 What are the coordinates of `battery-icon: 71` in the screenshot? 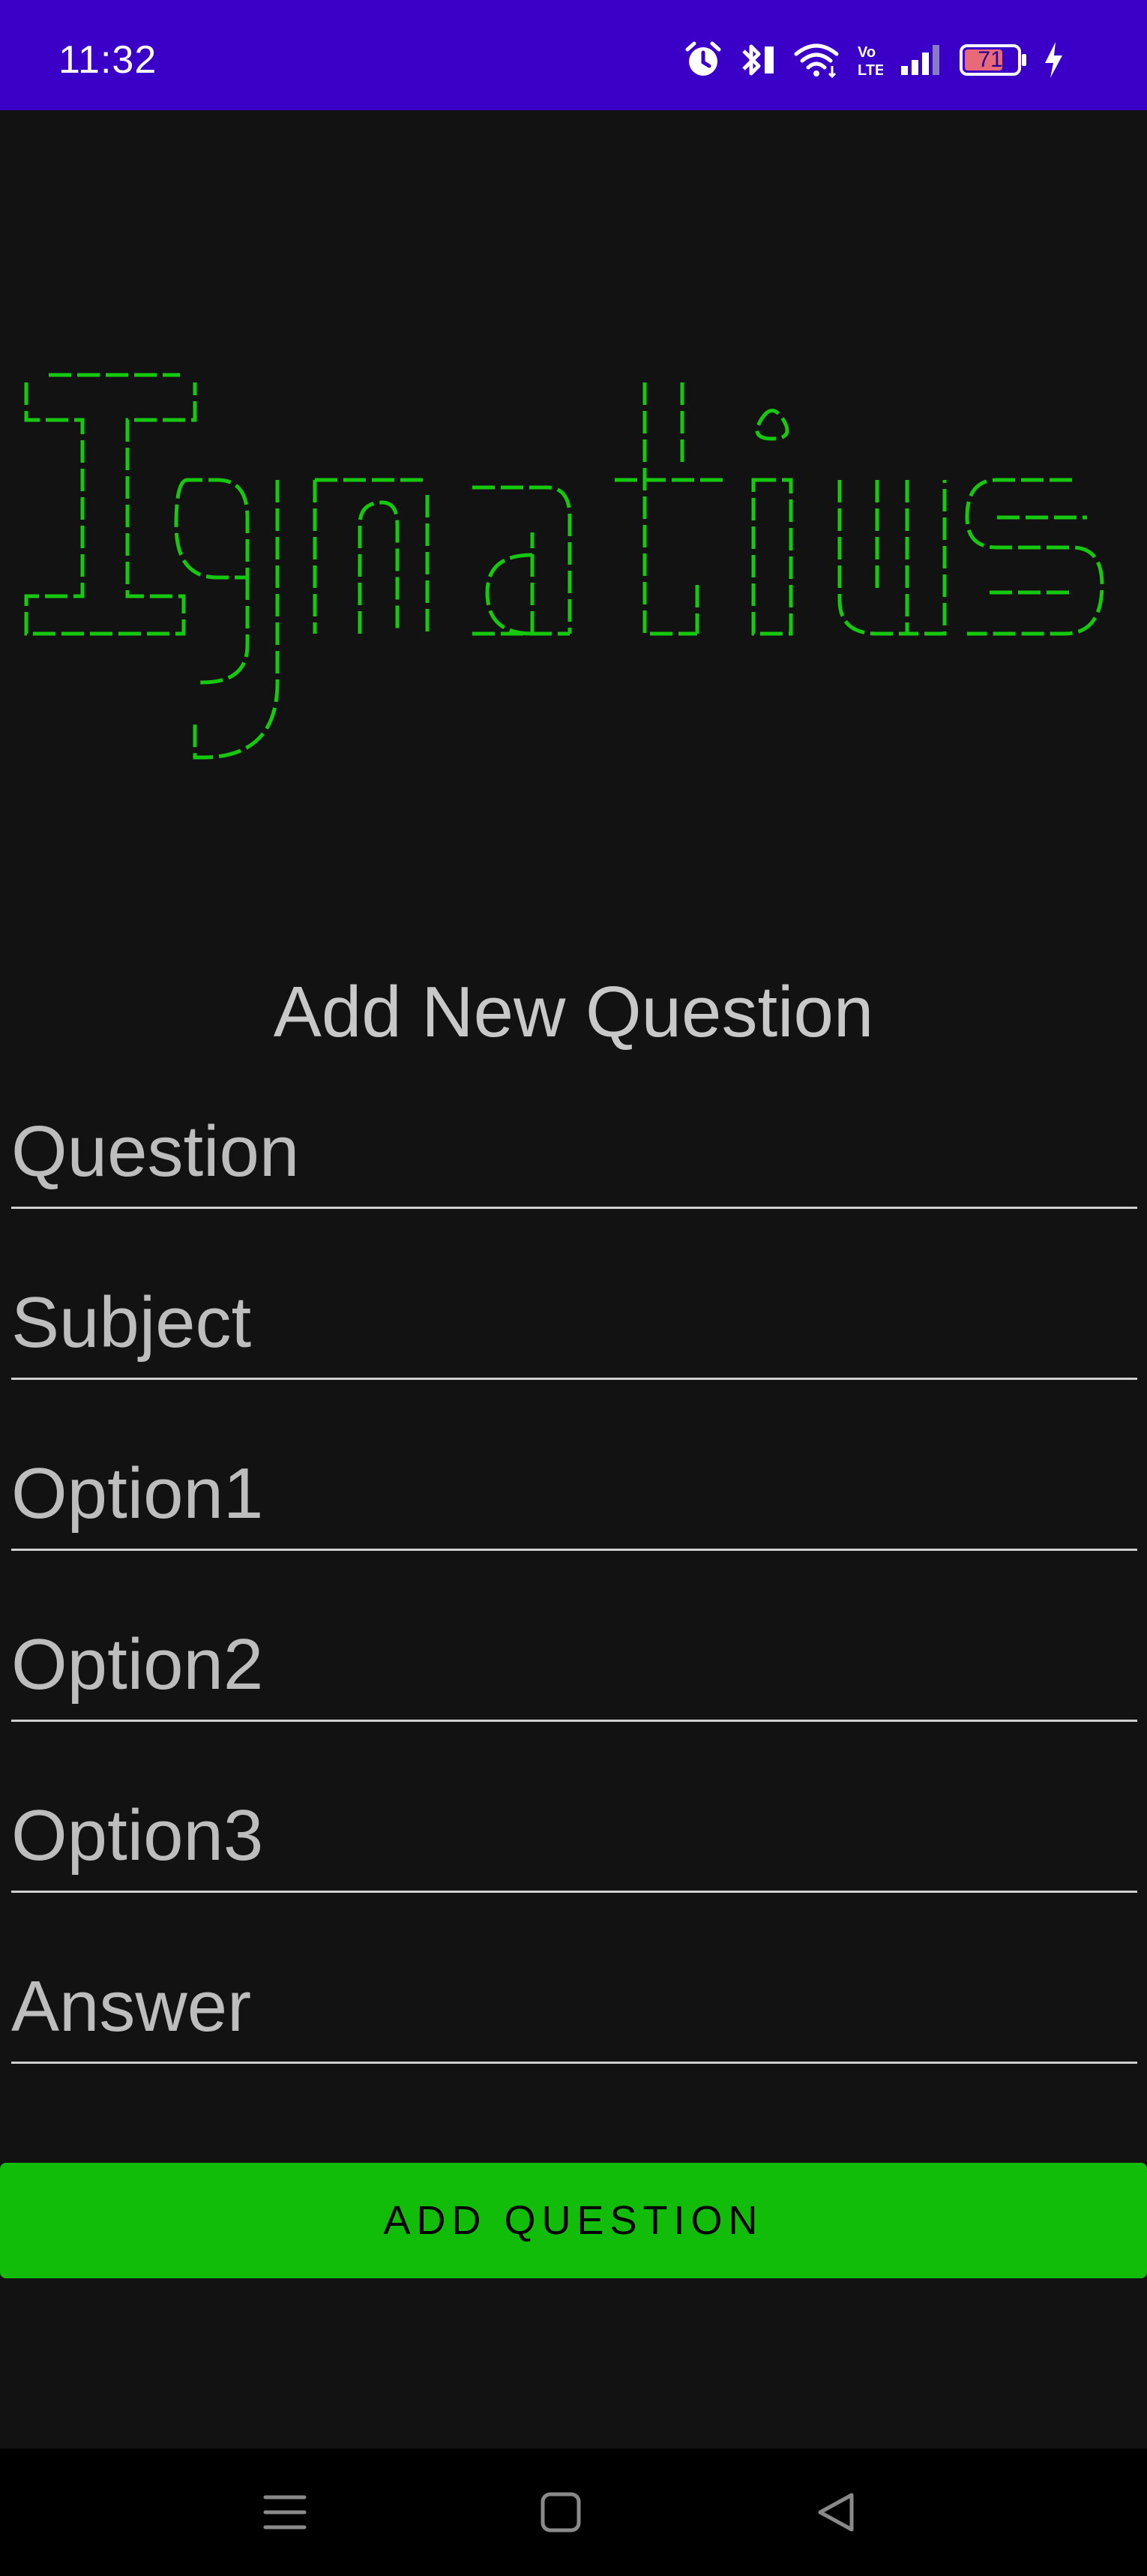 It's located at (993, 60).